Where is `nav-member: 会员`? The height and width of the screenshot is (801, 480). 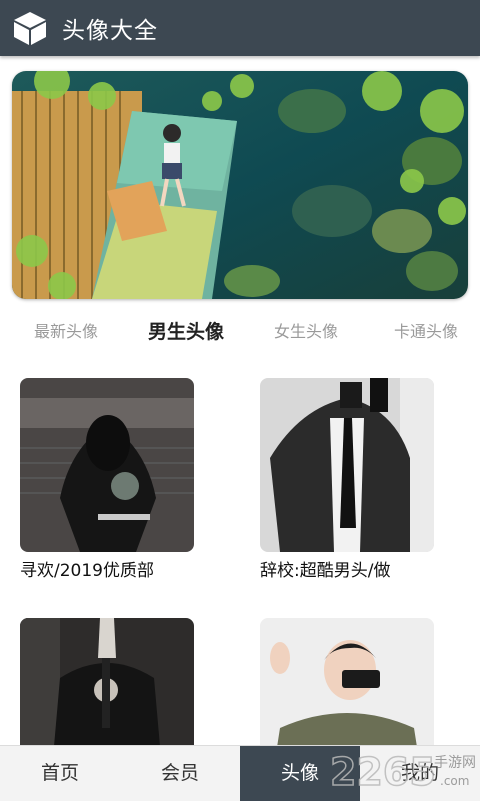 nav-member: 会员 is located at coordinates (180, 773).